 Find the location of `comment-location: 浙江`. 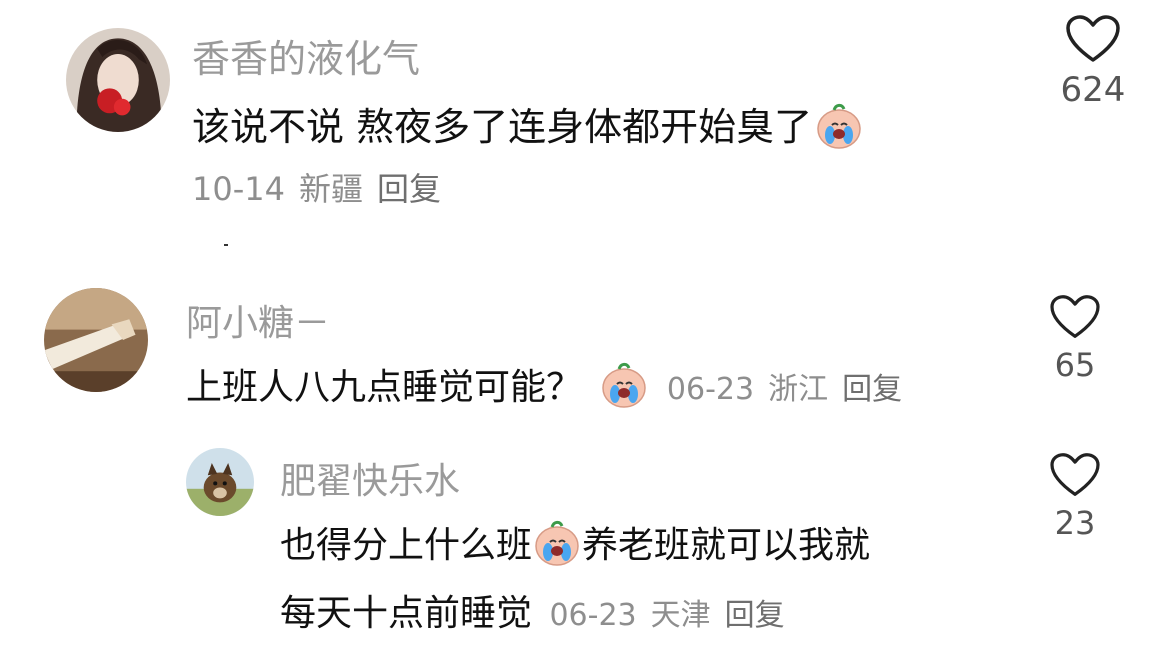

comment-location: 浙江 is located at coordinates (798, 389).